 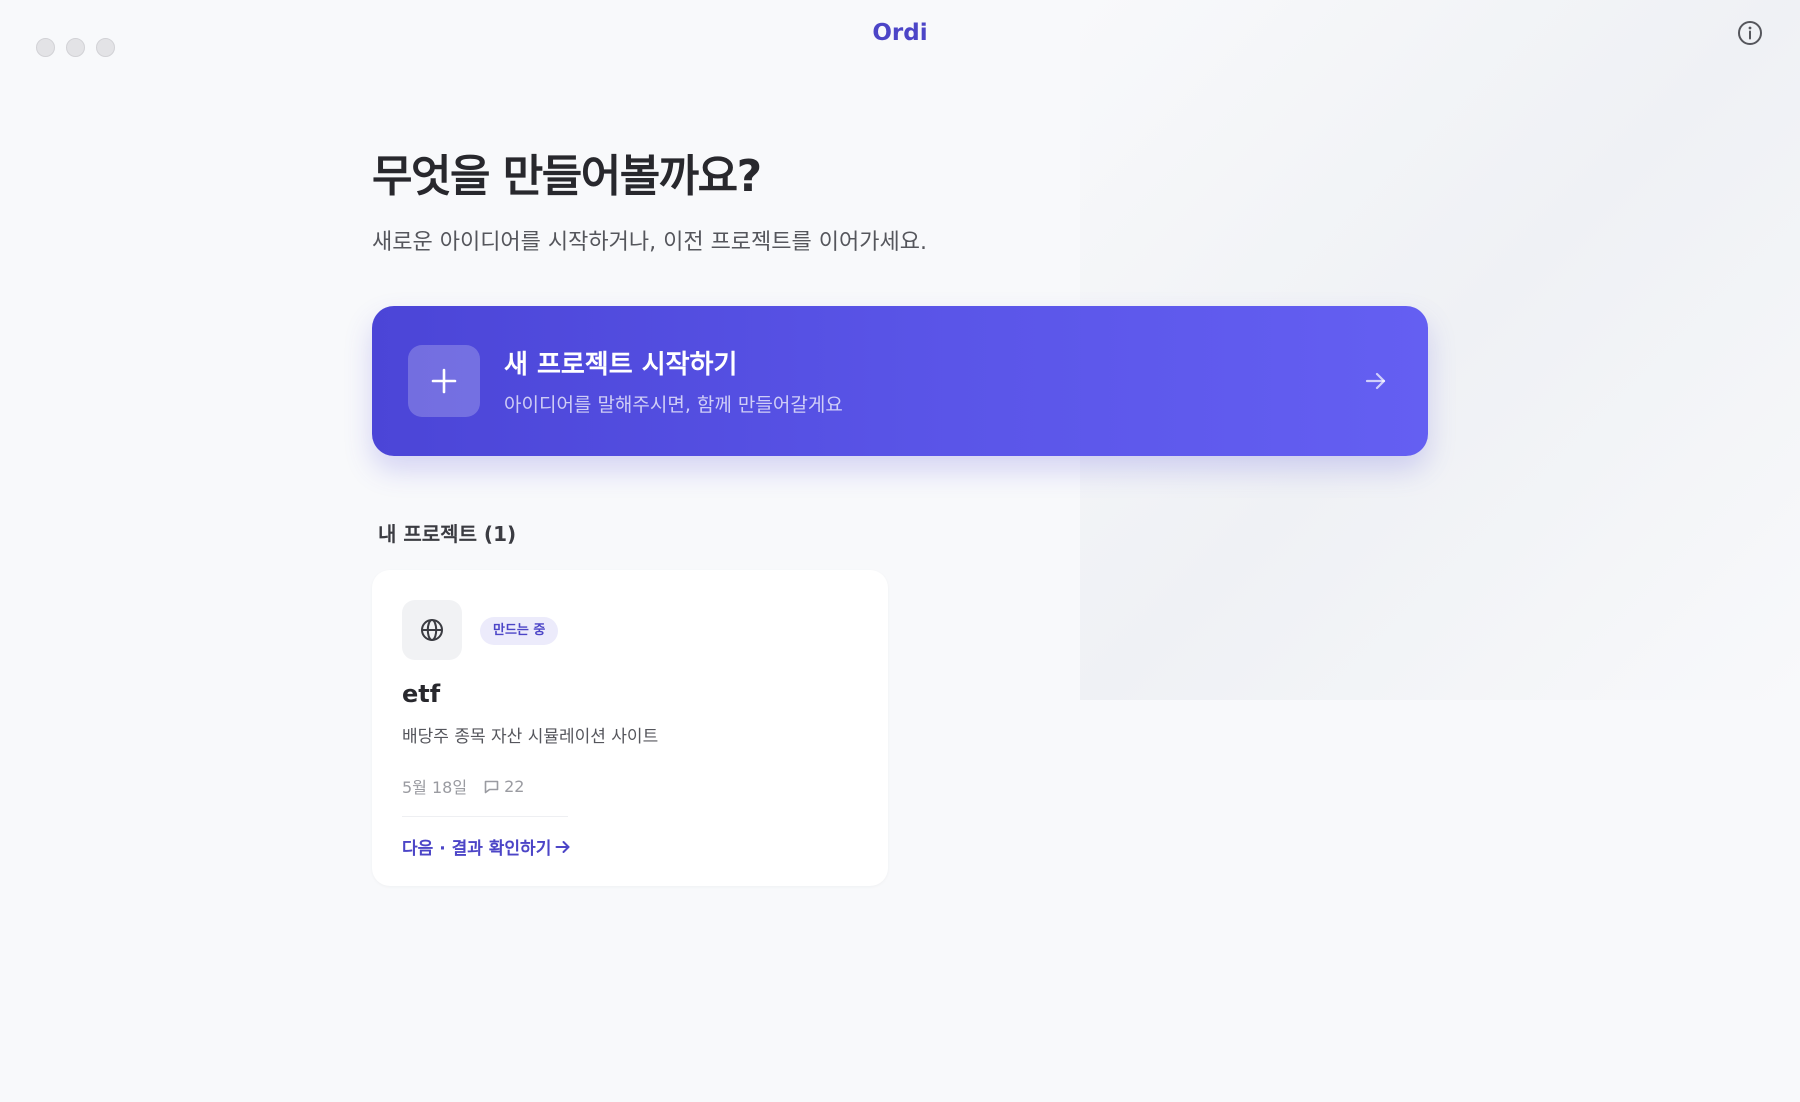 I want to click on new-project-button: 새 프로젝트 시작하기 아이디어를 말해주시면, 함께 만들어갈게요, so click(x=900, y=381).